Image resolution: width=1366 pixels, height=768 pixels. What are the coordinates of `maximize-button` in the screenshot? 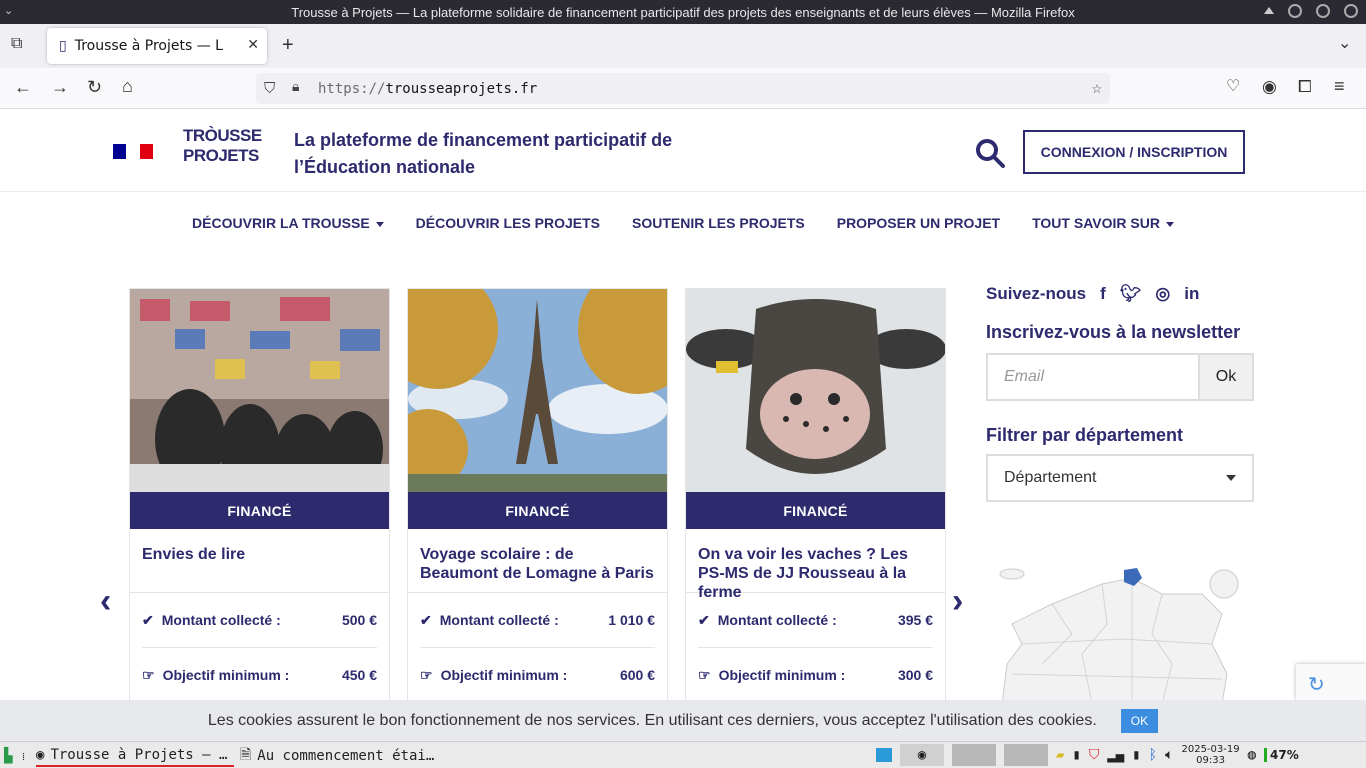 It's located at (1323, 11).